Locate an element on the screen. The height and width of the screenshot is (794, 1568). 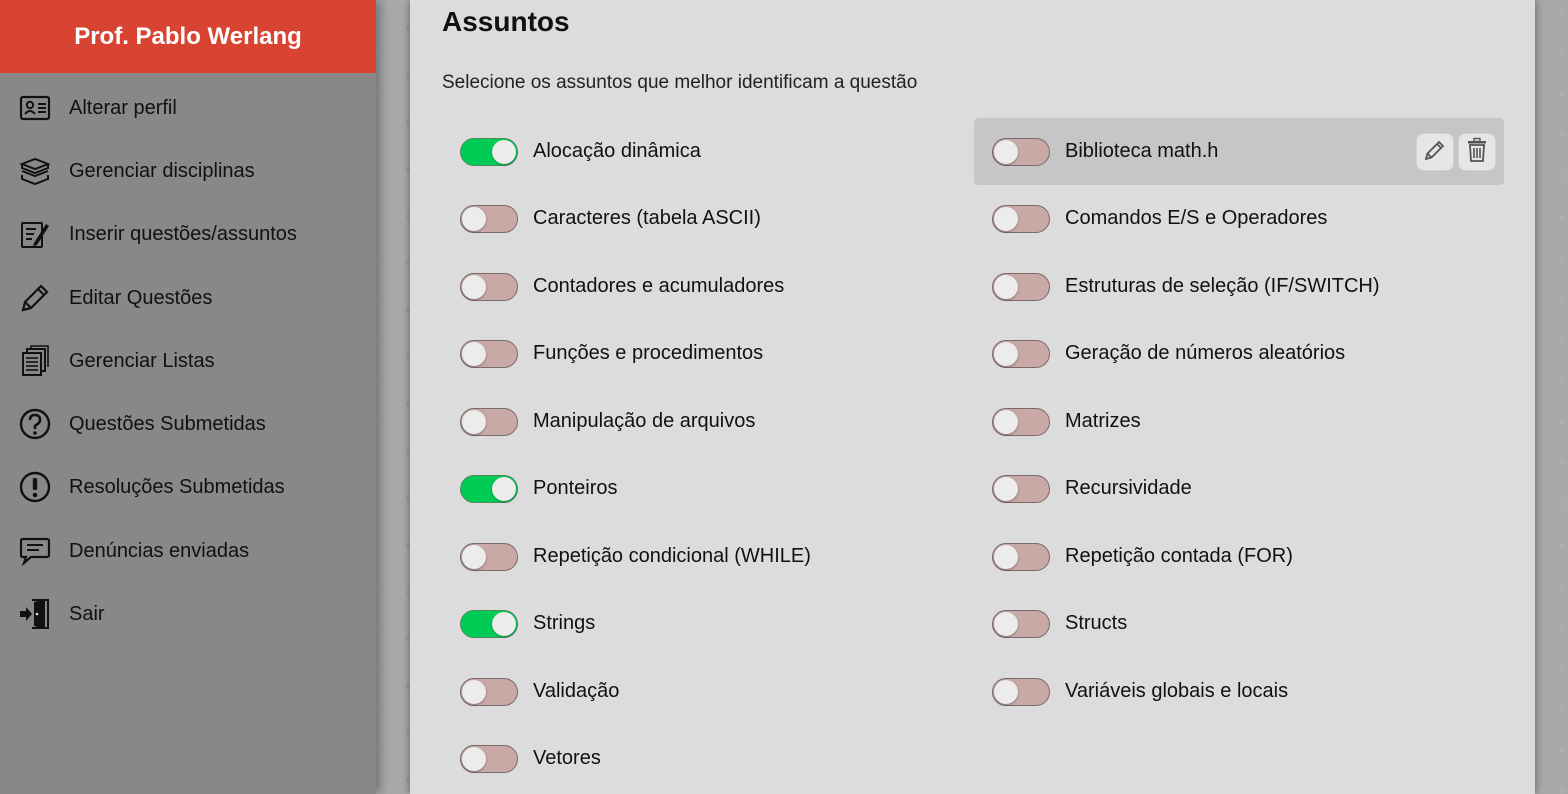
nav-item-alterar-perfil: Alterar perfil is located at coordinates (188, 108).